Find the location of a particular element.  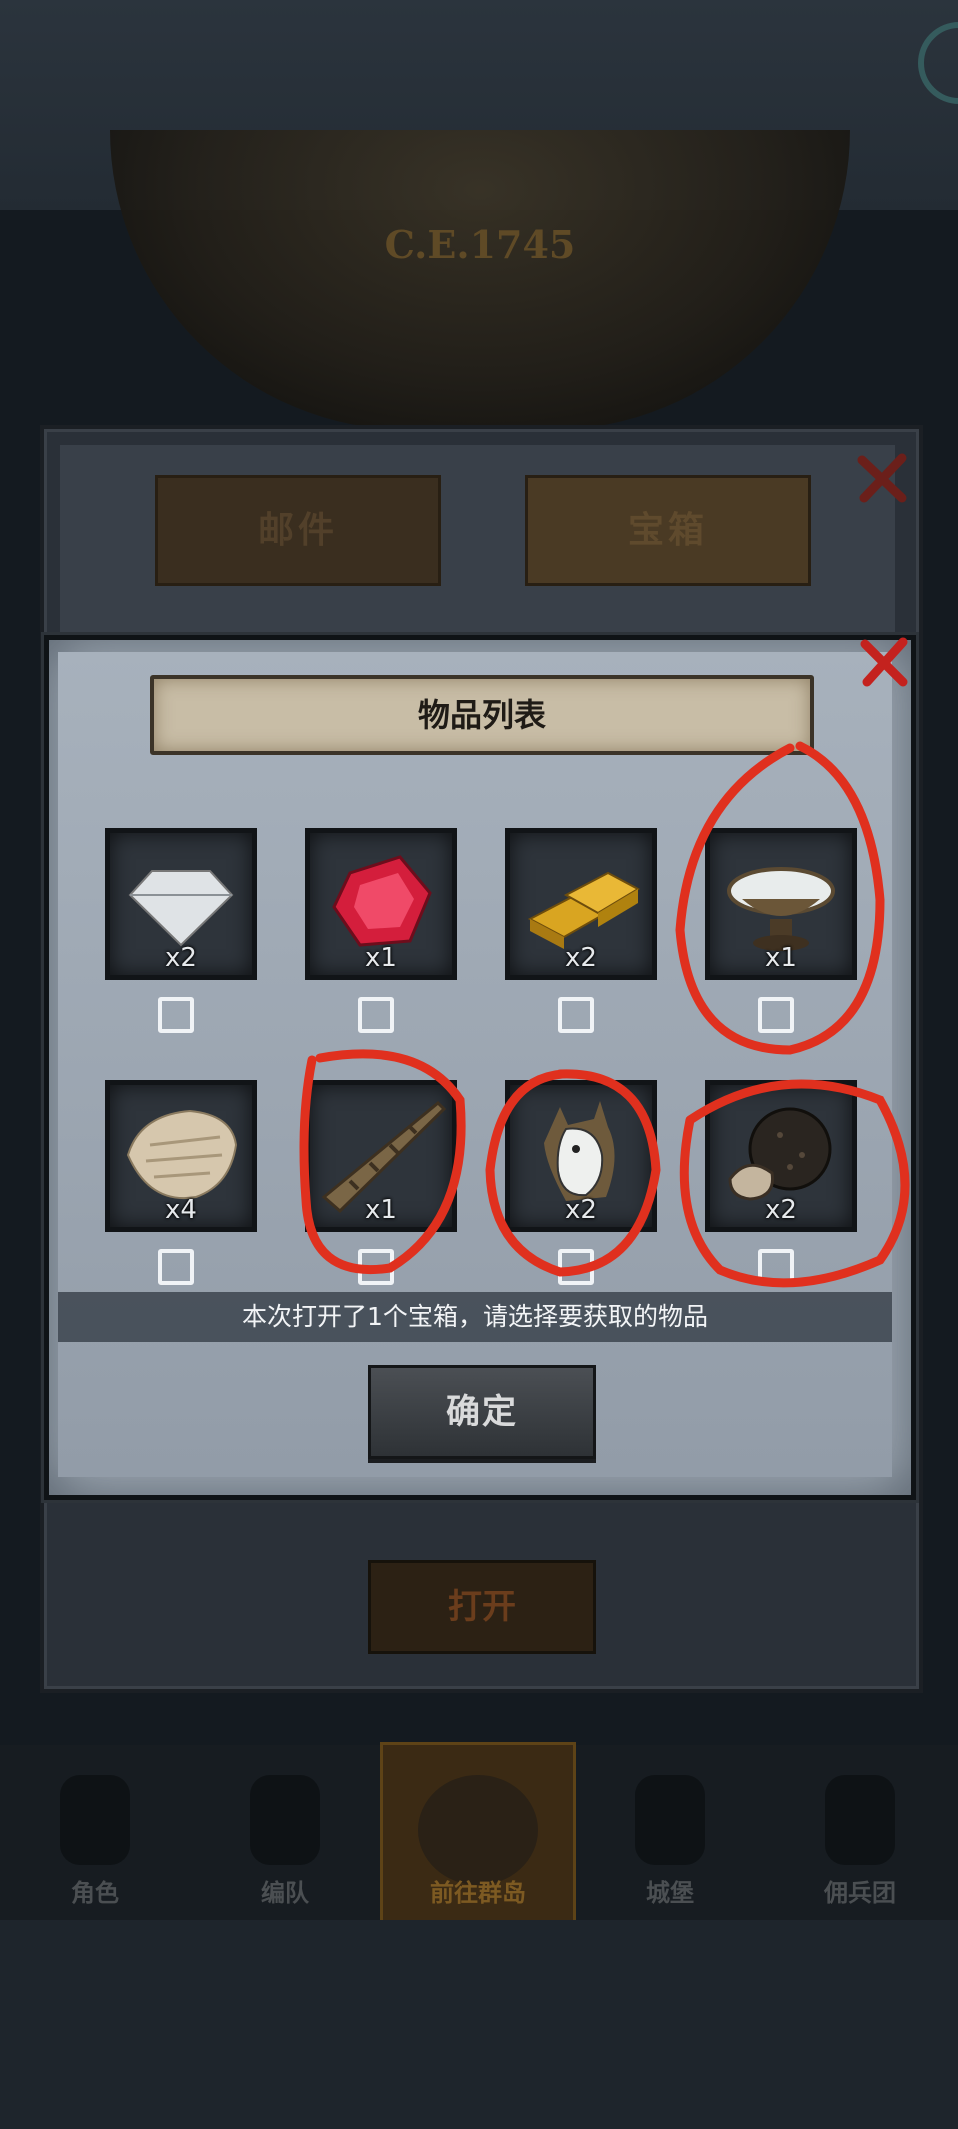

annotation-circle-truffle is located at coordinates (794, 1183).